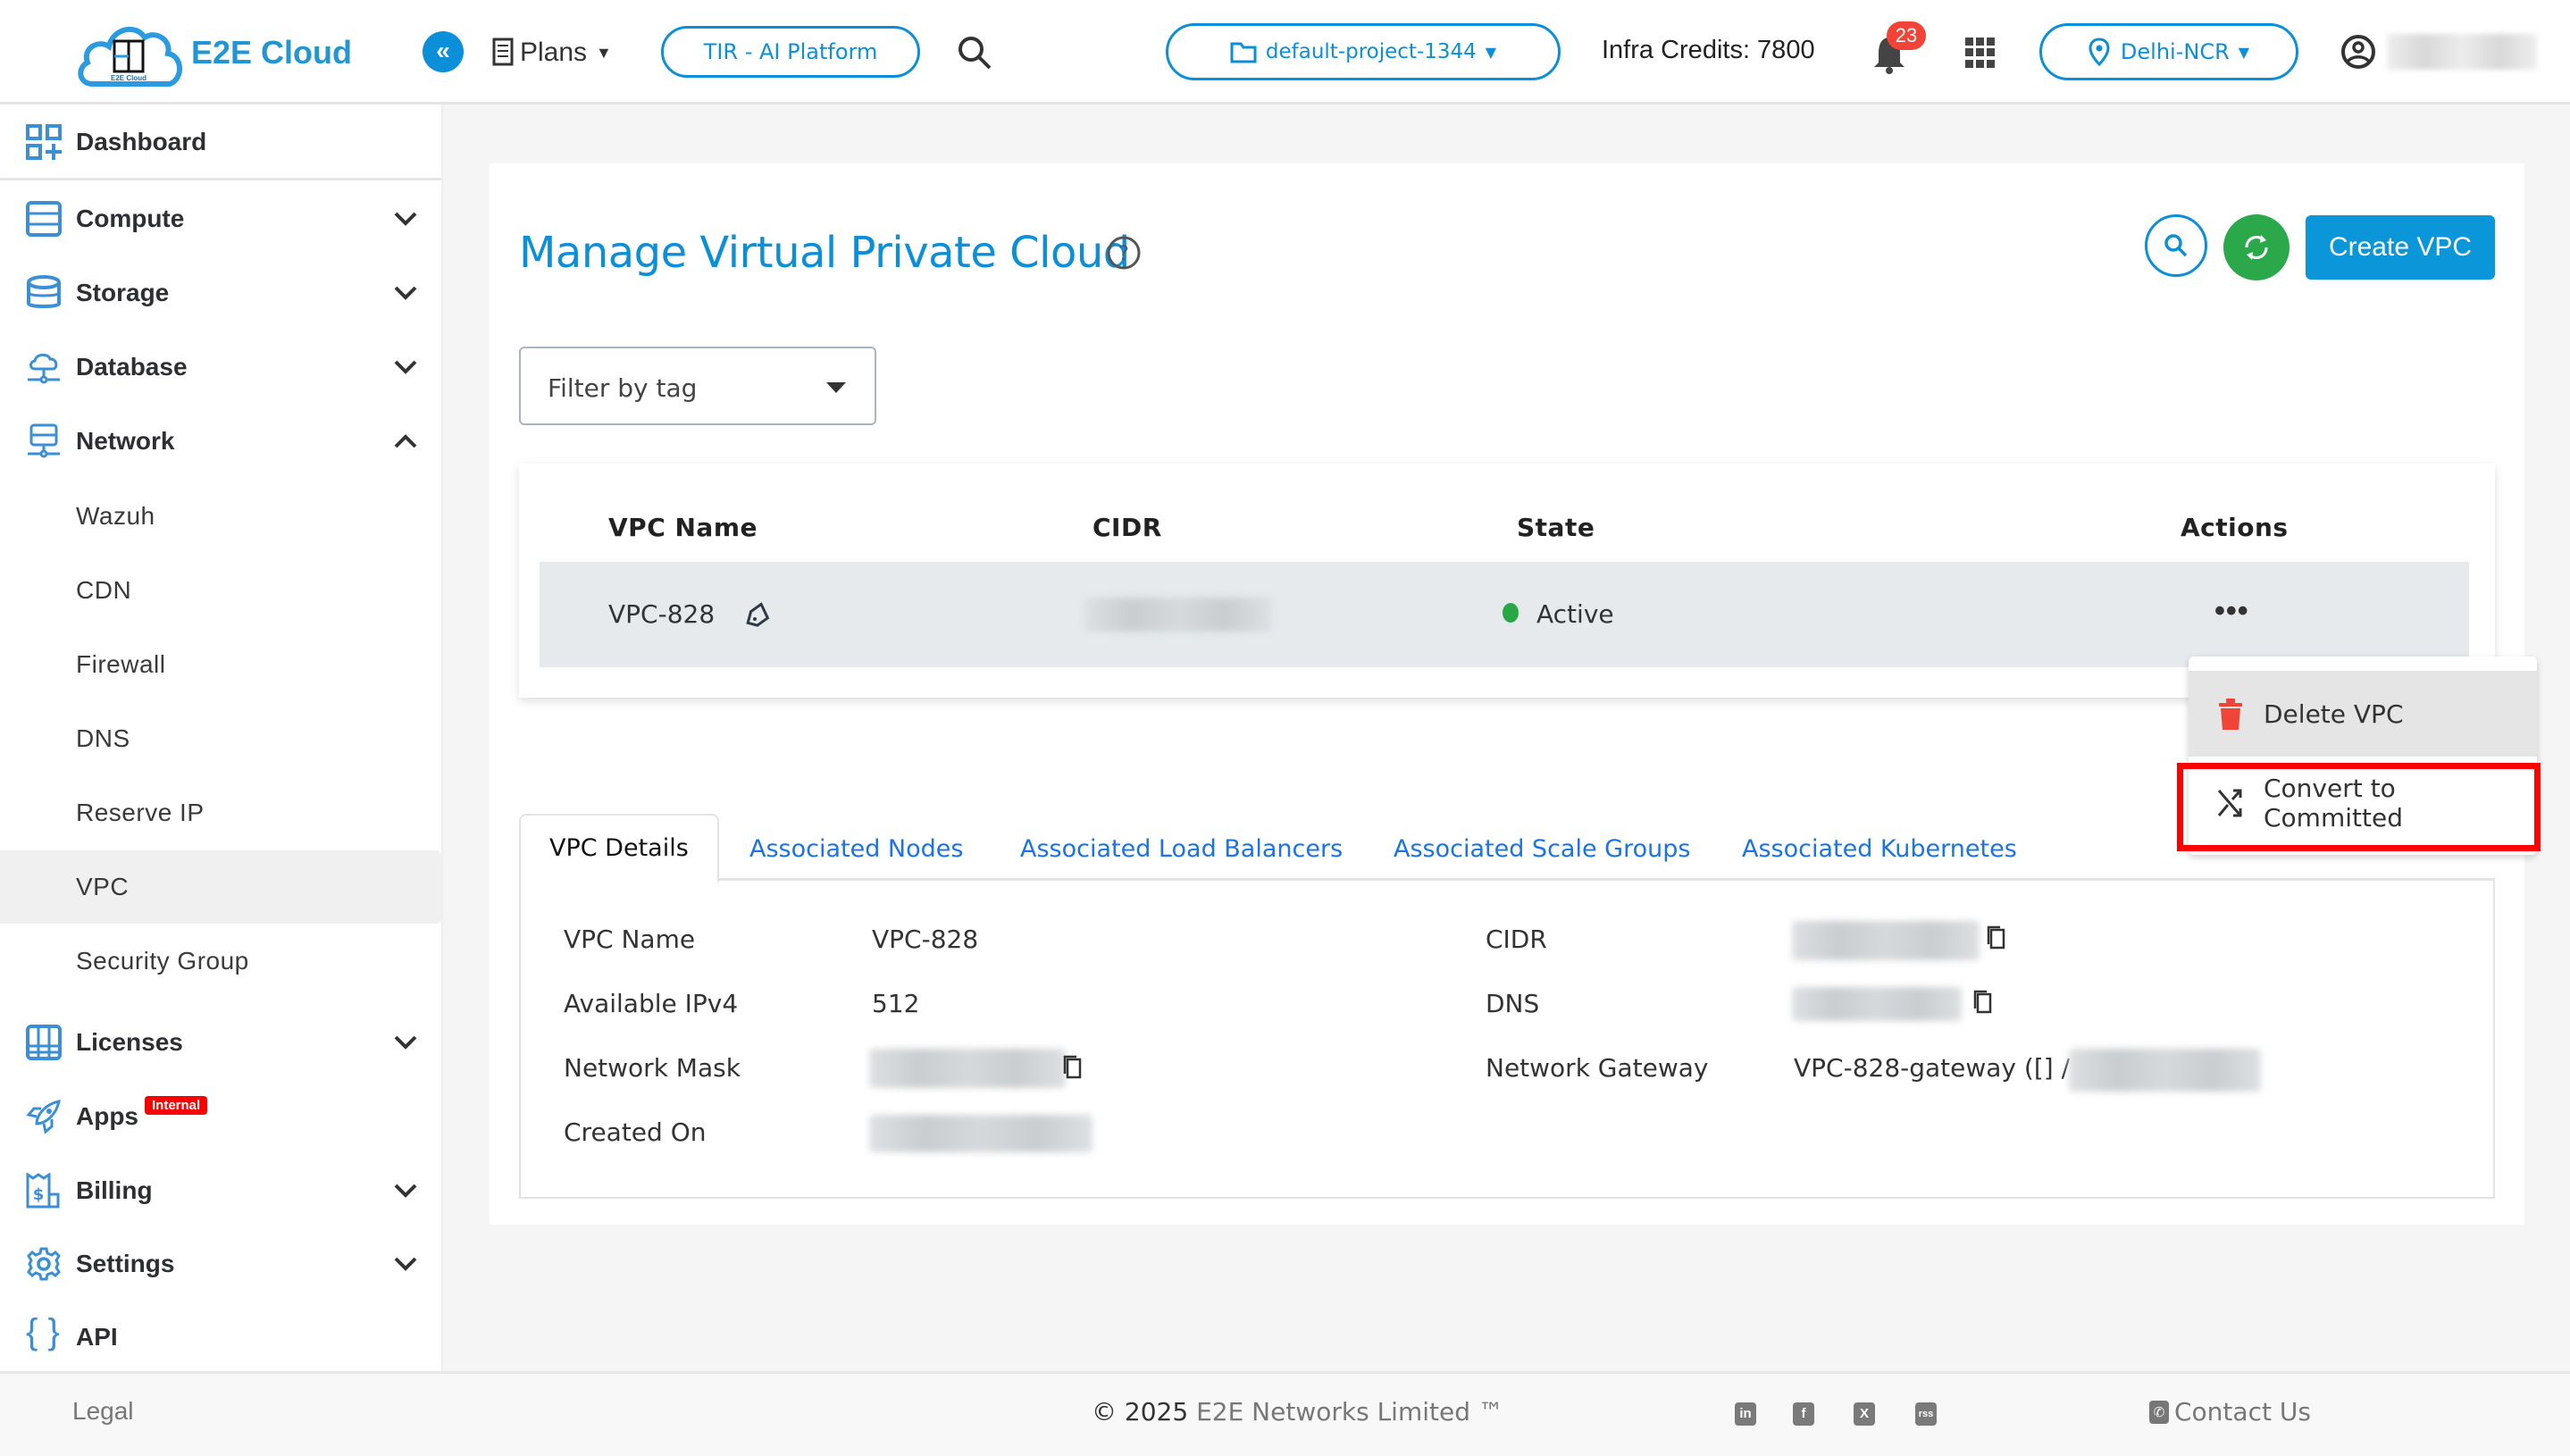  I want to click on plans-dropdown: Plans ▼, so click(551, 52).